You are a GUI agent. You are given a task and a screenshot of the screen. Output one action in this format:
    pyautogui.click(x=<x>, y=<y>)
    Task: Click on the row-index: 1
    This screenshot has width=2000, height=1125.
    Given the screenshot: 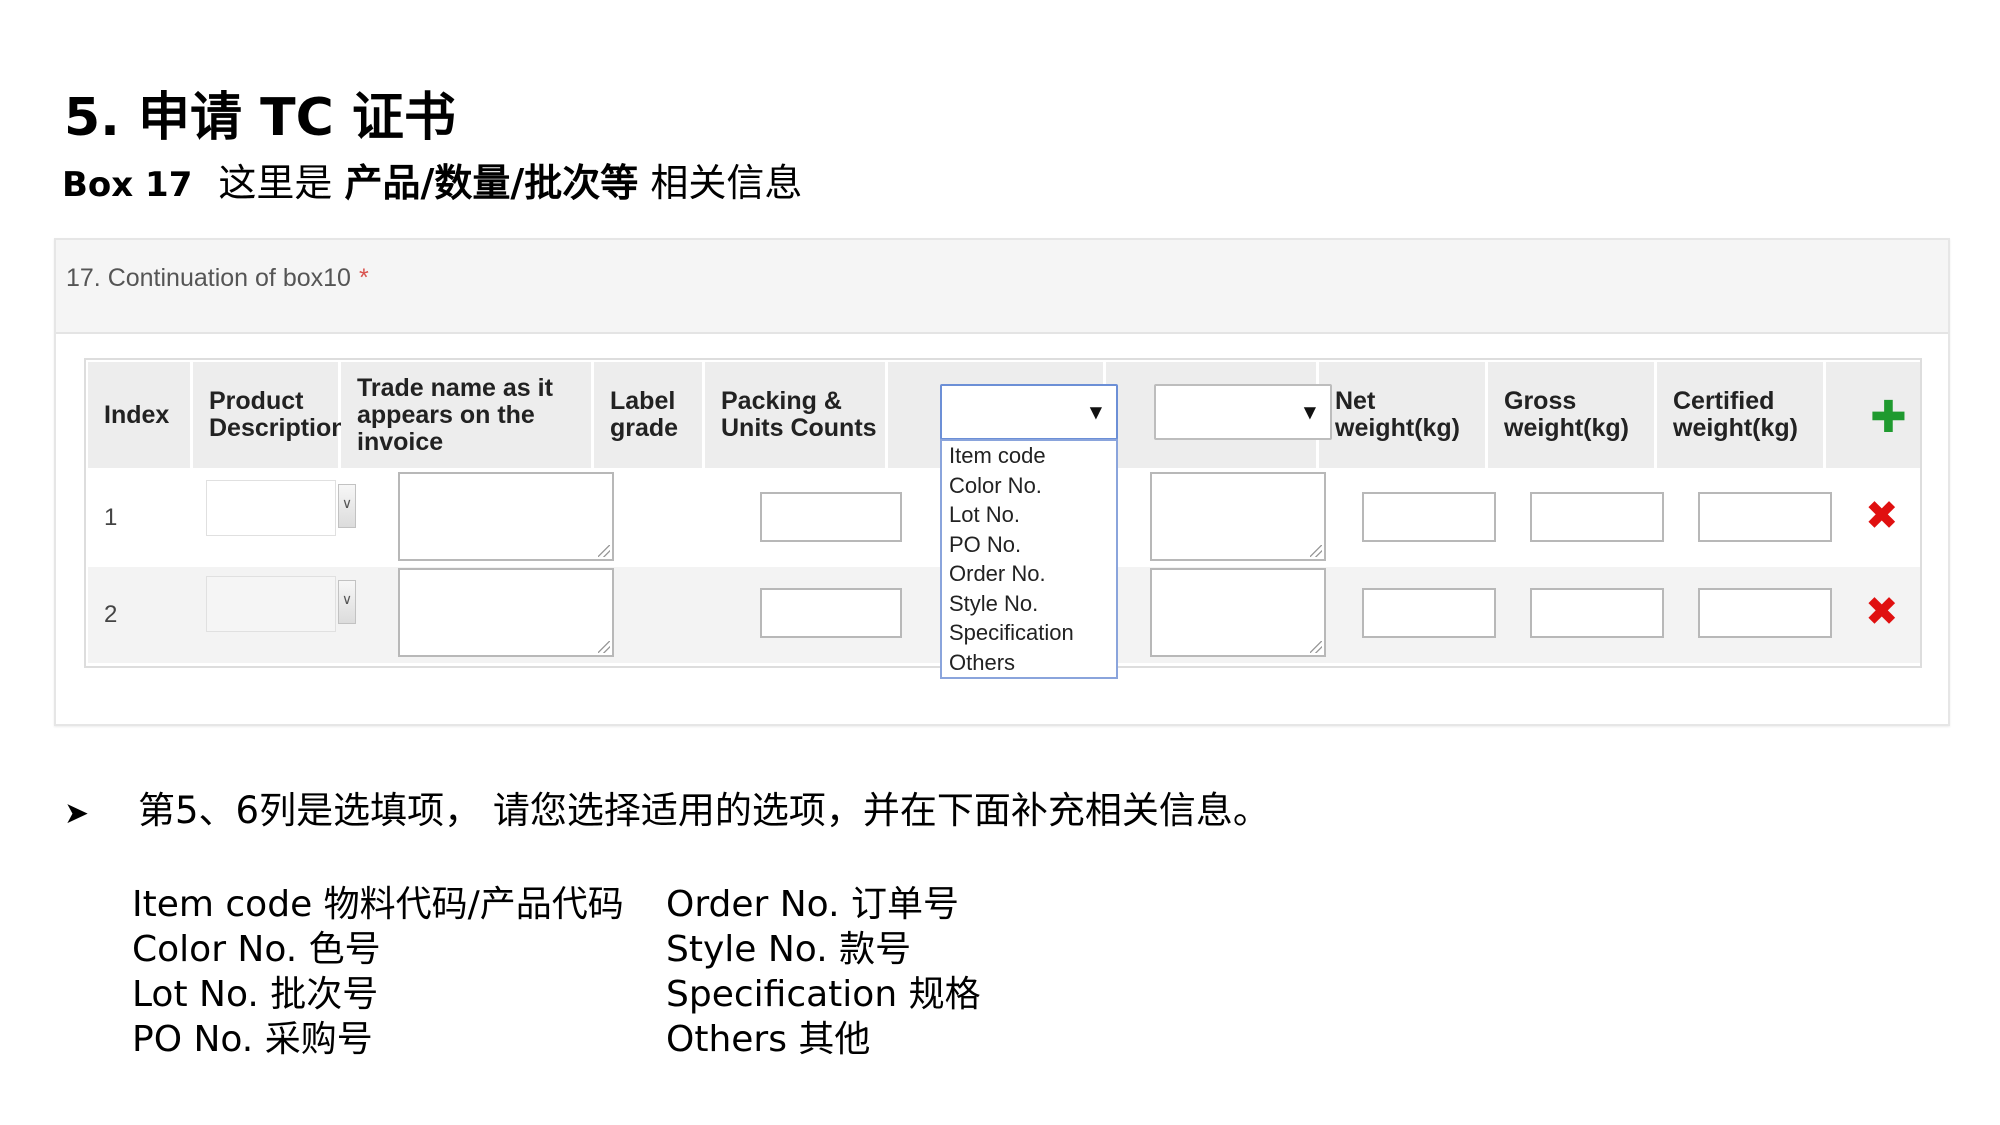 What is the action you would take?
    pyautogui.click(x=111, y=517)
    